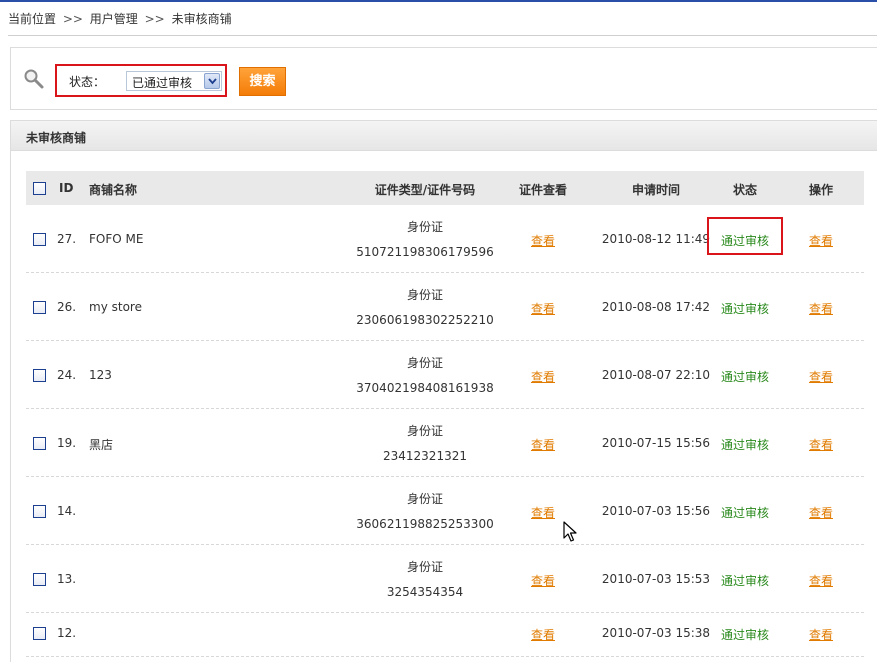 Image resolution: width=877 pixels, height=662 pixels. What do you see at coordinates (655, 190) in the screenshot?
I see `column-header-time: 申请时间` at bounding box center [655, 190].